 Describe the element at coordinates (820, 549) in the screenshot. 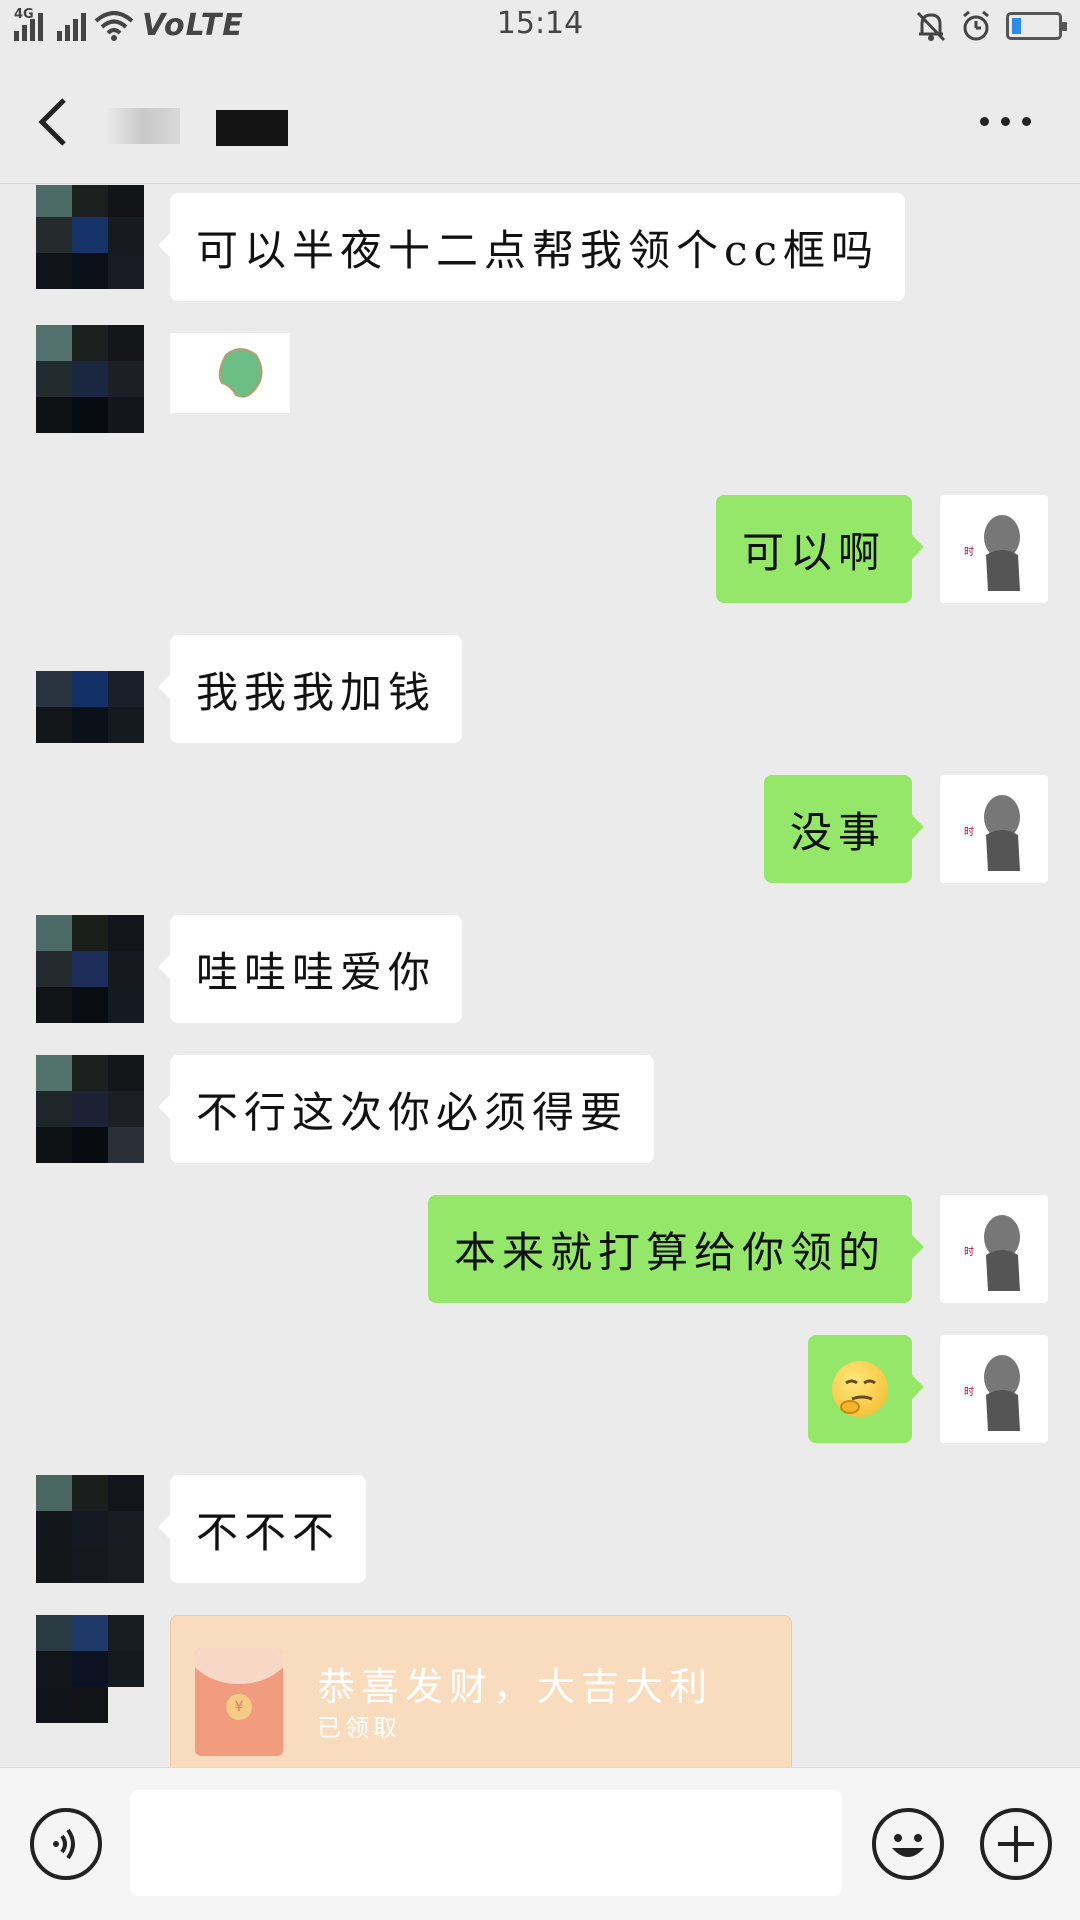

I see `message-bubble: 可以啊` at that location.